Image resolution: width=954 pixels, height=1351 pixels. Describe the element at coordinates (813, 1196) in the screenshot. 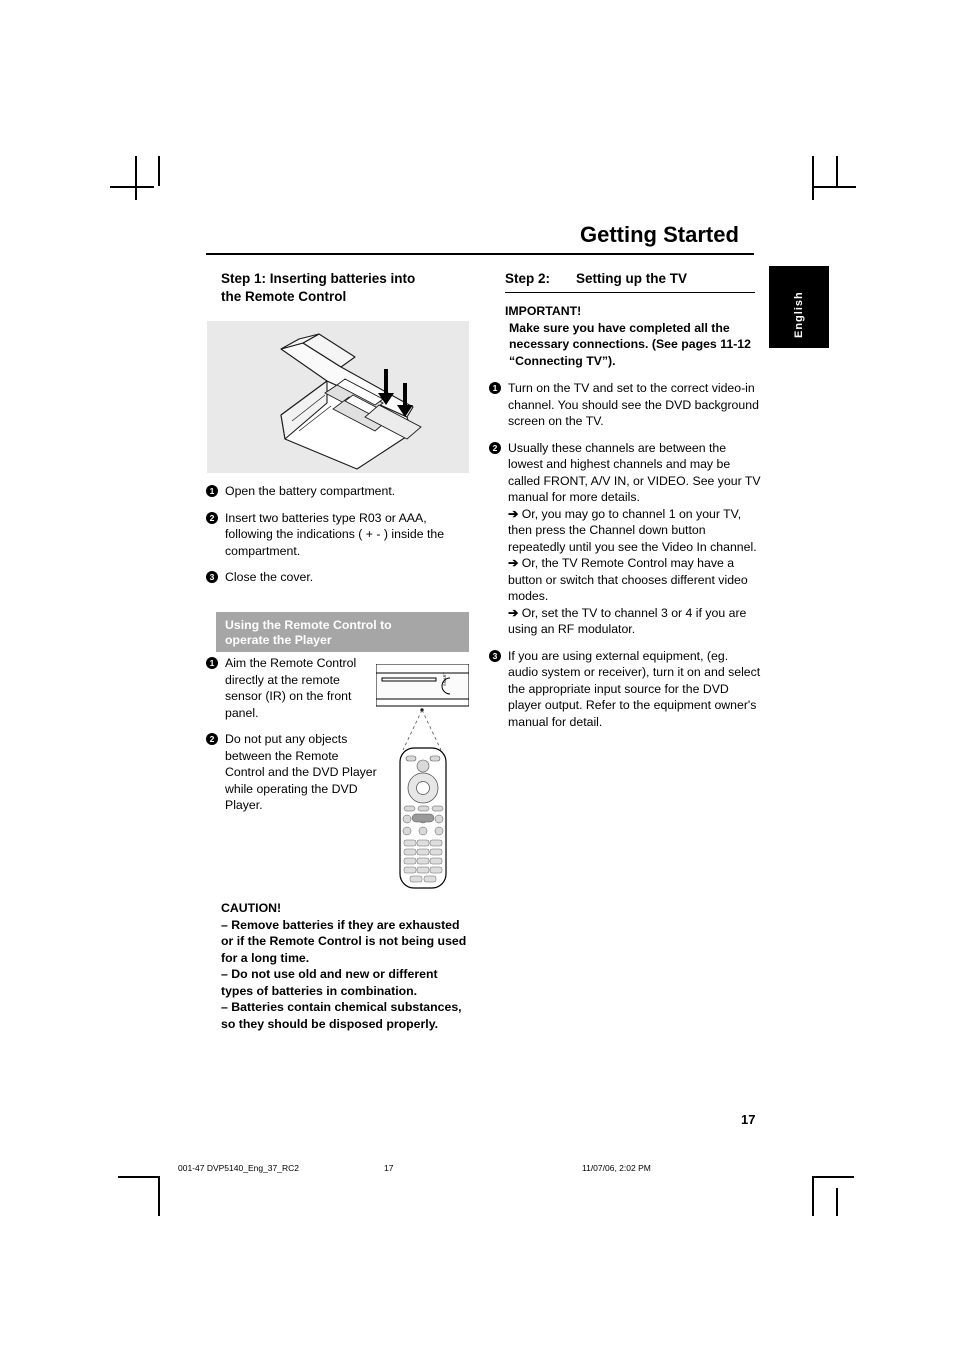

I see `crop-mark-bottom-right-v` at that location.